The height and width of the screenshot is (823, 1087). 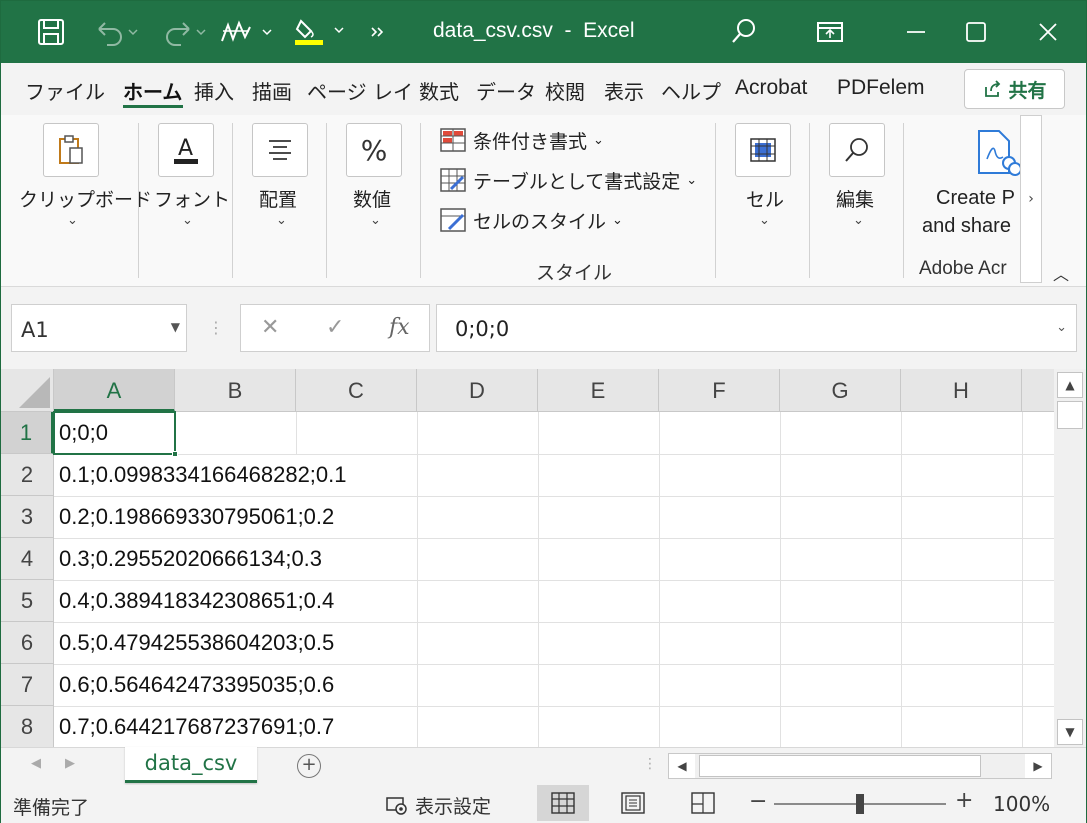 I want to click on scroll-left-icon: ◀, so click(x=682, y=766).